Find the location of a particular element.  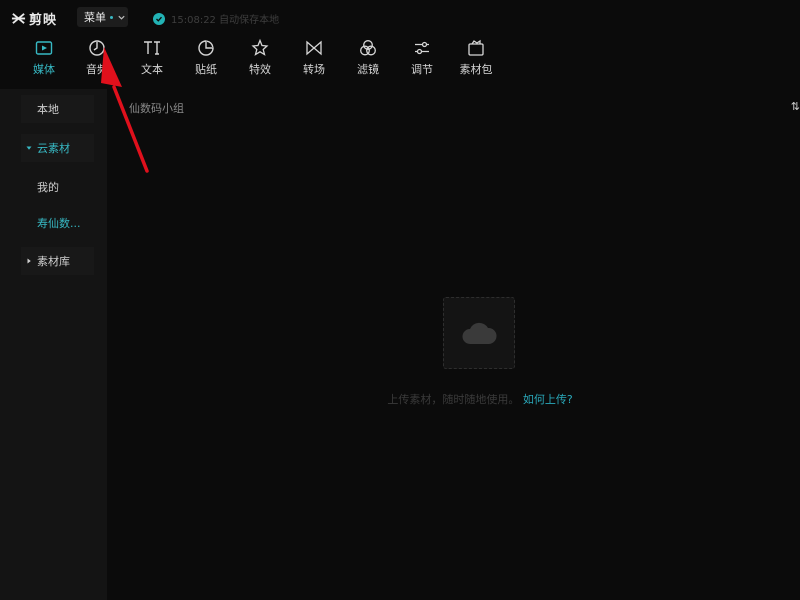

app-name: 剪映 is located at coordinates (43, 20).